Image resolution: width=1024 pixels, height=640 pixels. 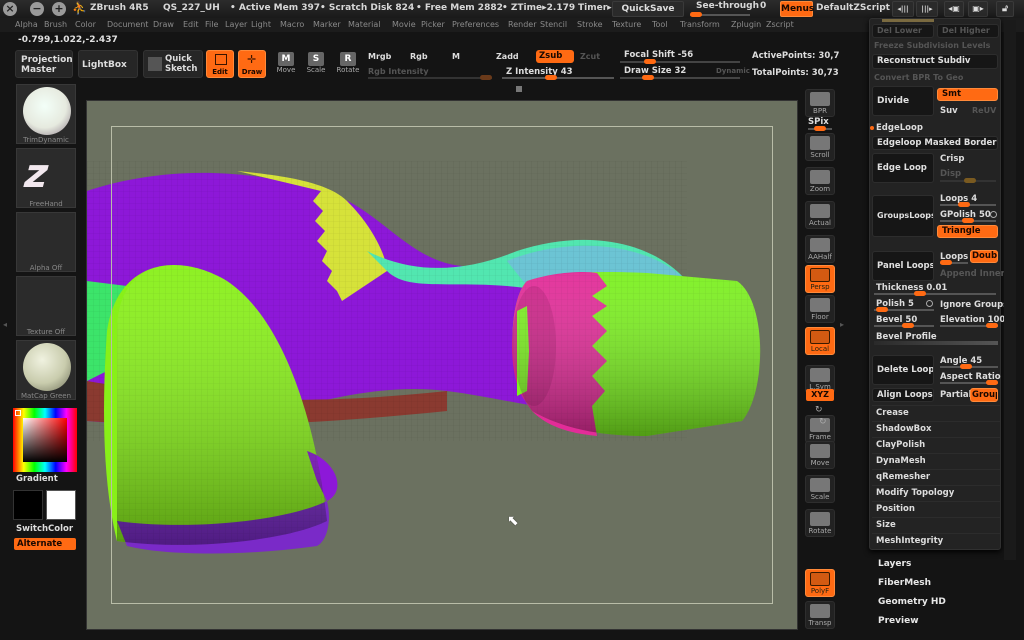 I want to click on convert-bpr-button: Convert BPR To Geo, so click(x=918, y=77).